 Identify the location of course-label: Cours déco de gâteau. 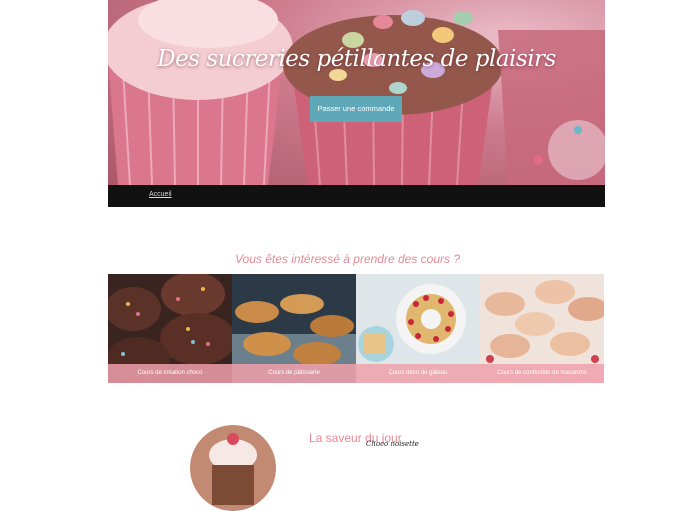
(418, 373).